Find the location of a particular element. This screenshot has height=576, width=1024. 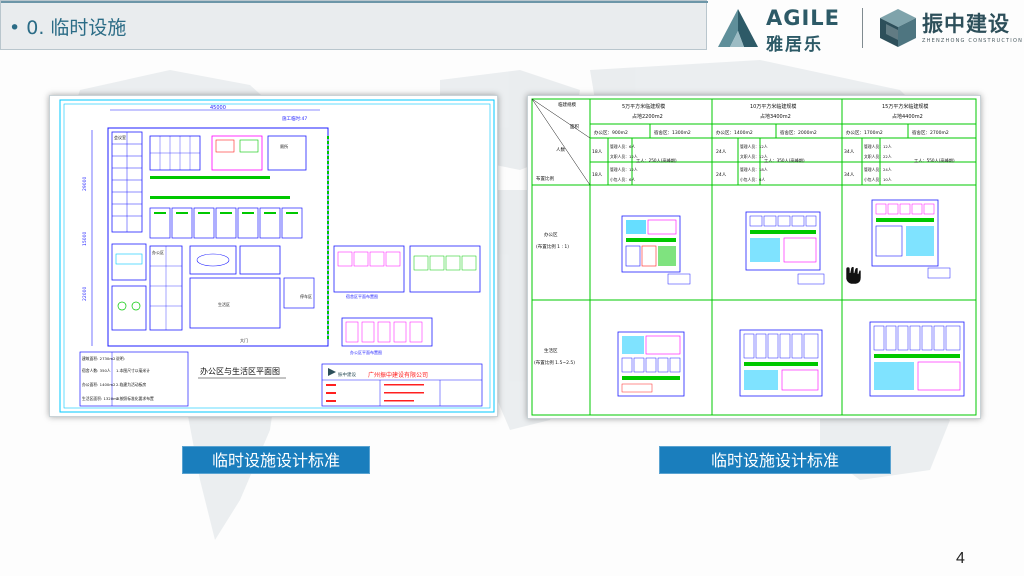

col2-staff-count-2: 24人 is located at coordinates (721, 175).